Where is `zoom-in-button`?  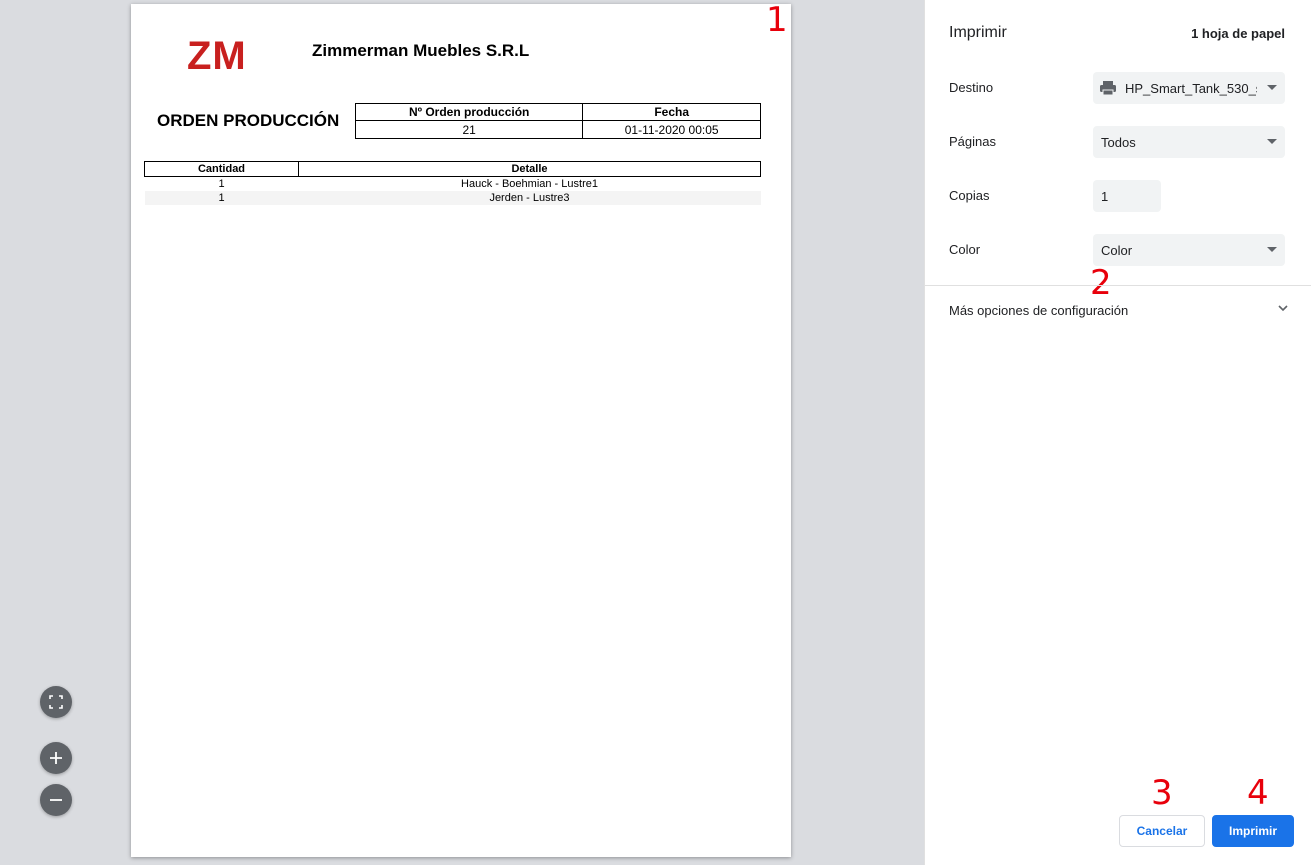
zoom-in-button is located at coordinates (56, 758).